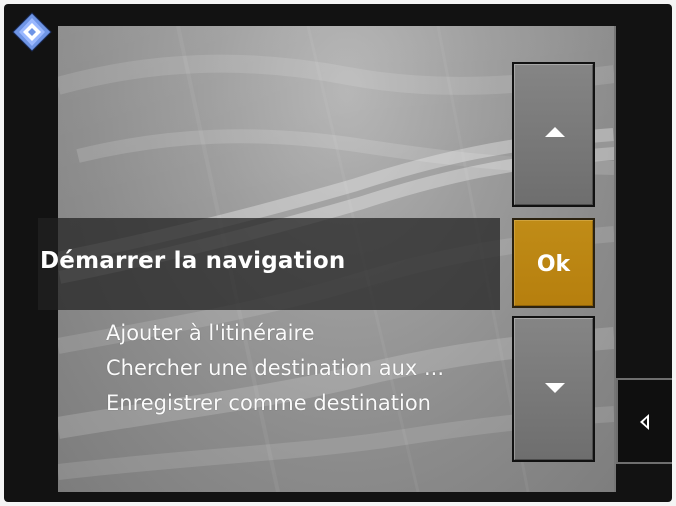 The height and width of the screenshot is (506, 676). I want to click on ok-button-label: Ok, so click(553, 264).